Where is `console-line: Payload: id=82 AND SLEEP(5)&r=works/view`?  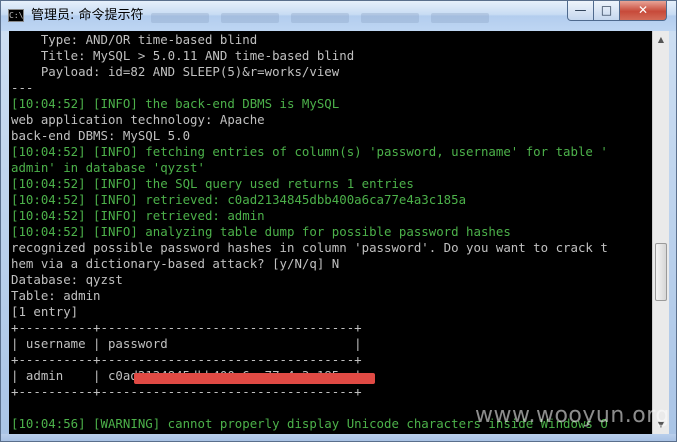 console-line: Payload: id=82 AND SLEEP(5)&r=works/view is located at coordinates (175, 71).